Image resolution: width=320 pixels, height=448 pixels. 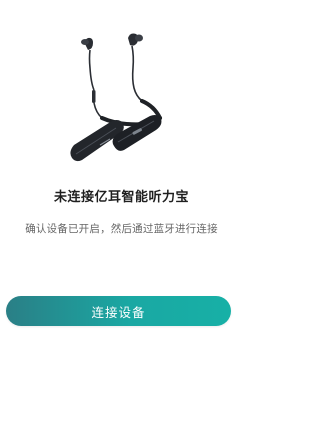 I want to click on right-earbud-icon, so click(x=135, y=39).